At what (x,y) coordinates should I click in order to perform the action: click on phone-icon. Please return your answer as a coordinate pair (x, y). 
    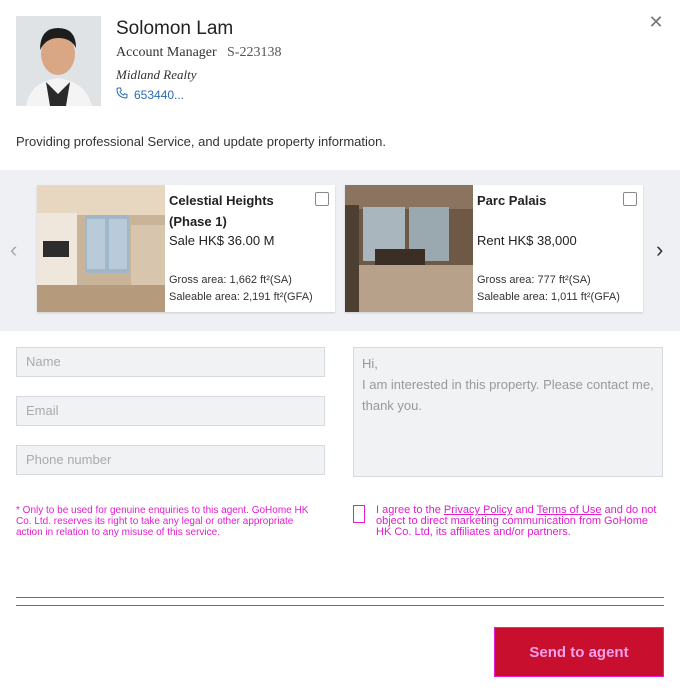
    Looking at the image, I should click on (122, 94).